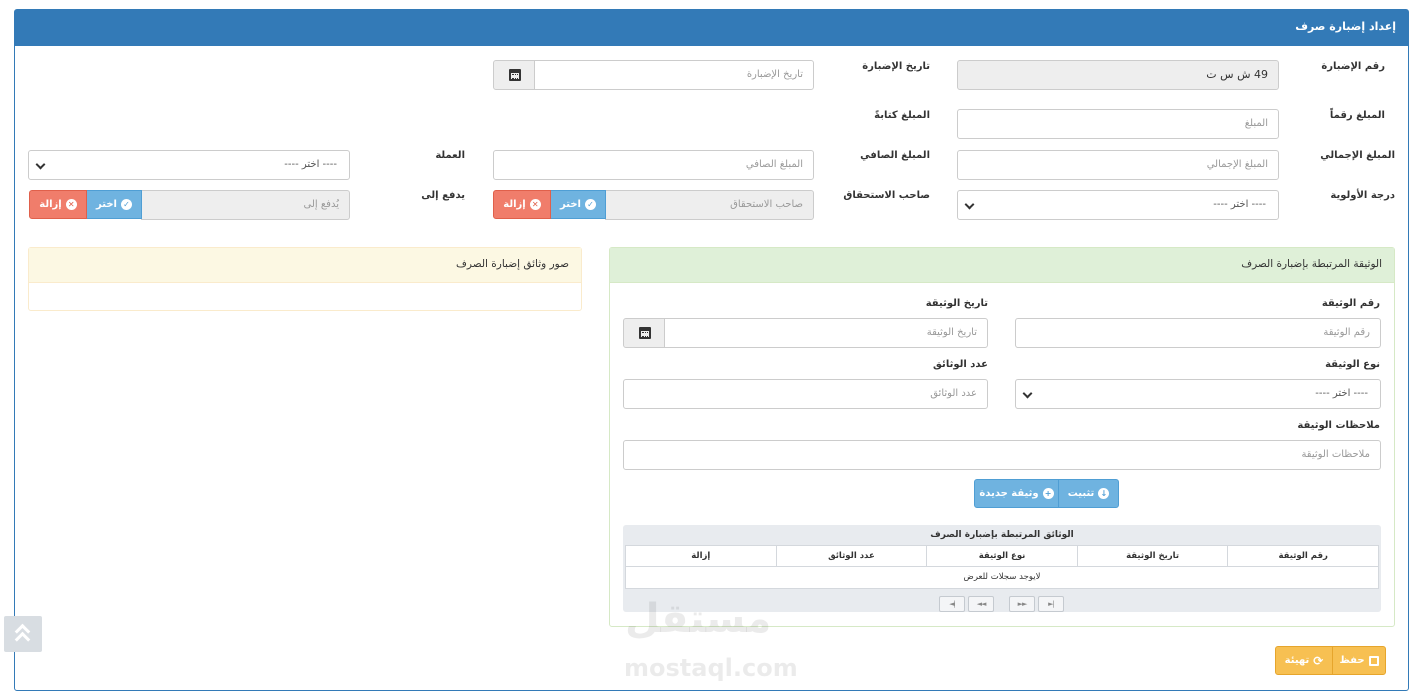 The height and width of the screenshot is (699, 1420). I want to click on file-date-calendar-button, so click(514, 75).